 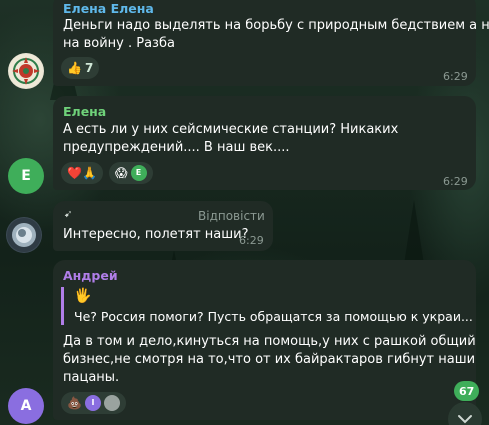 I want to click on lens-avatar-icon, so click(x=24, y=235).